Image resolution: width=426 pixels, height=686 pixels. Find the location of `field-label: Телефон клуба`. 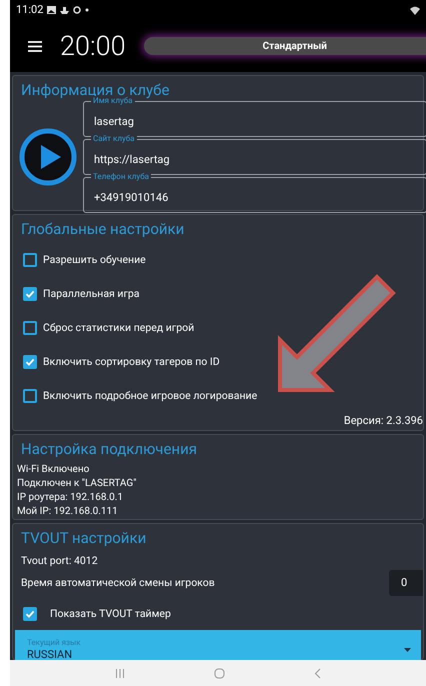

field-label: Телефон клуба is located at coordinates (121, 177).